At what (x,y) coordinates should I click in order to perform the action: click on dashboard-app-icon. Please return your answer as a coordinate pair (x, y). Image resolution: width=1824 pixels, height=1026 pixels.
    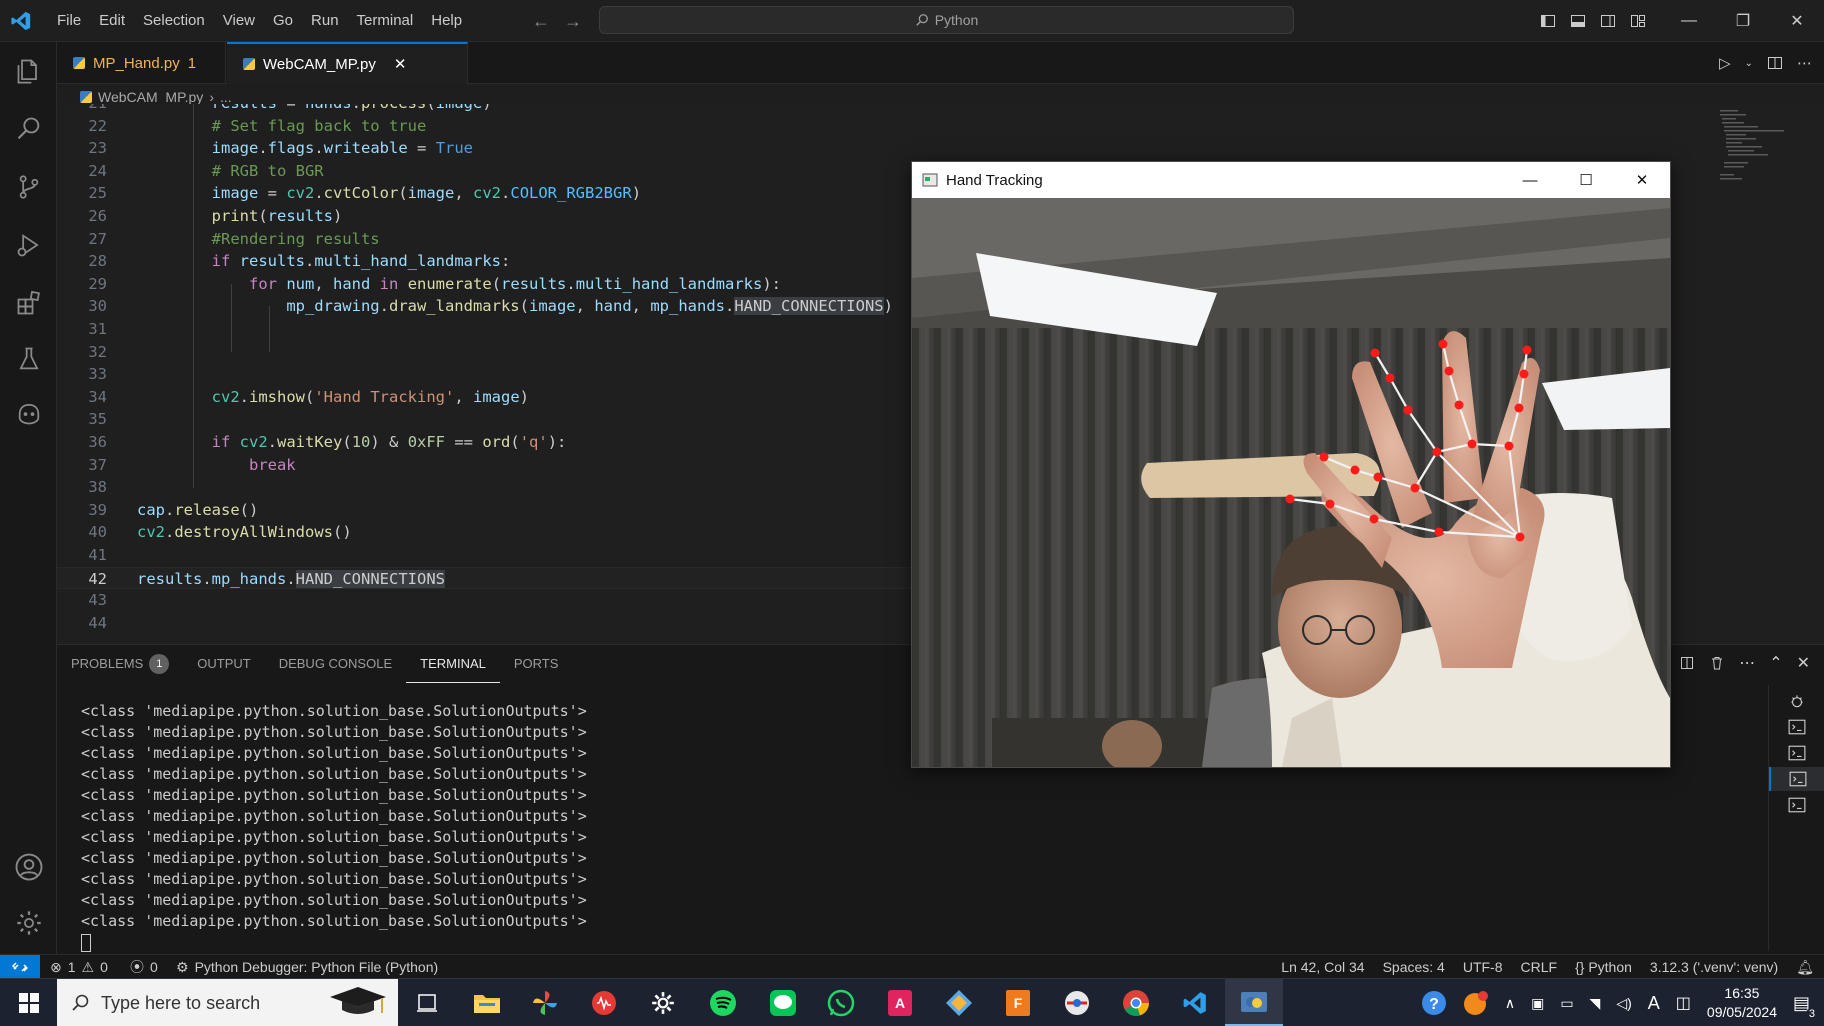
    Looking at the image, I should click on (1077, 1002).